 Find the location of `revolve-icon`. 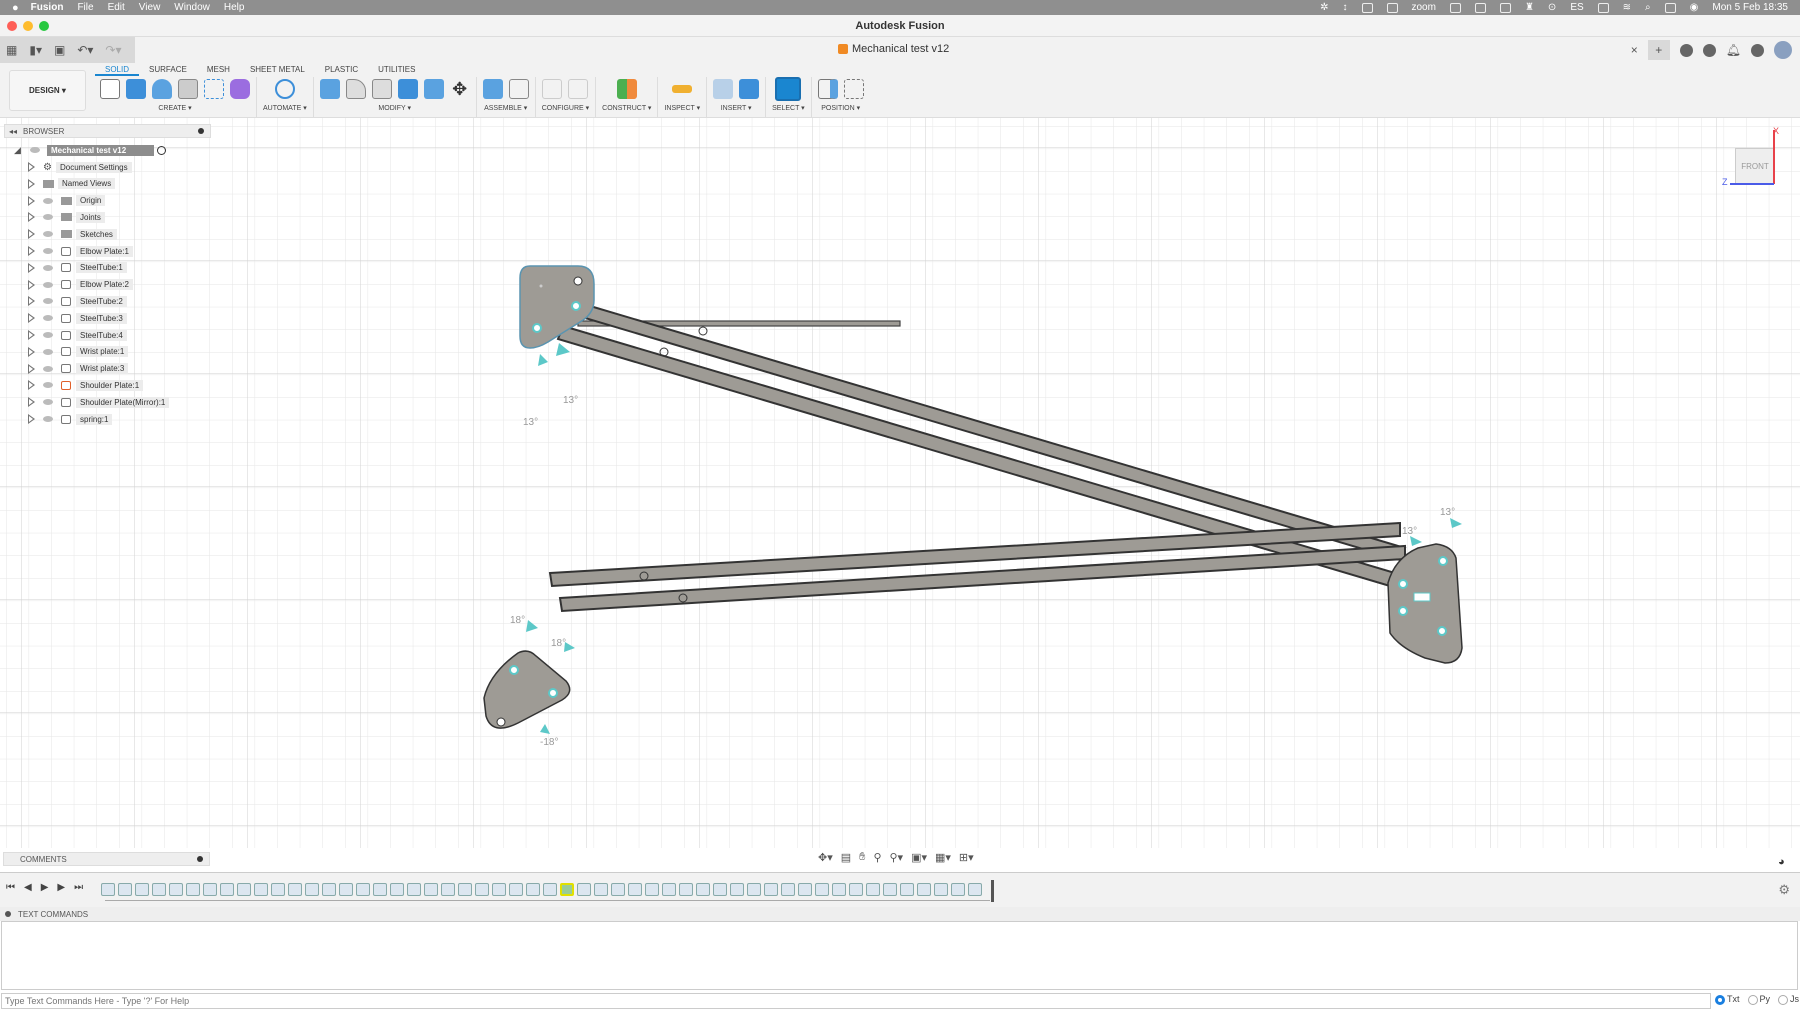

revolve-icon is located at coordinates (162, 89).